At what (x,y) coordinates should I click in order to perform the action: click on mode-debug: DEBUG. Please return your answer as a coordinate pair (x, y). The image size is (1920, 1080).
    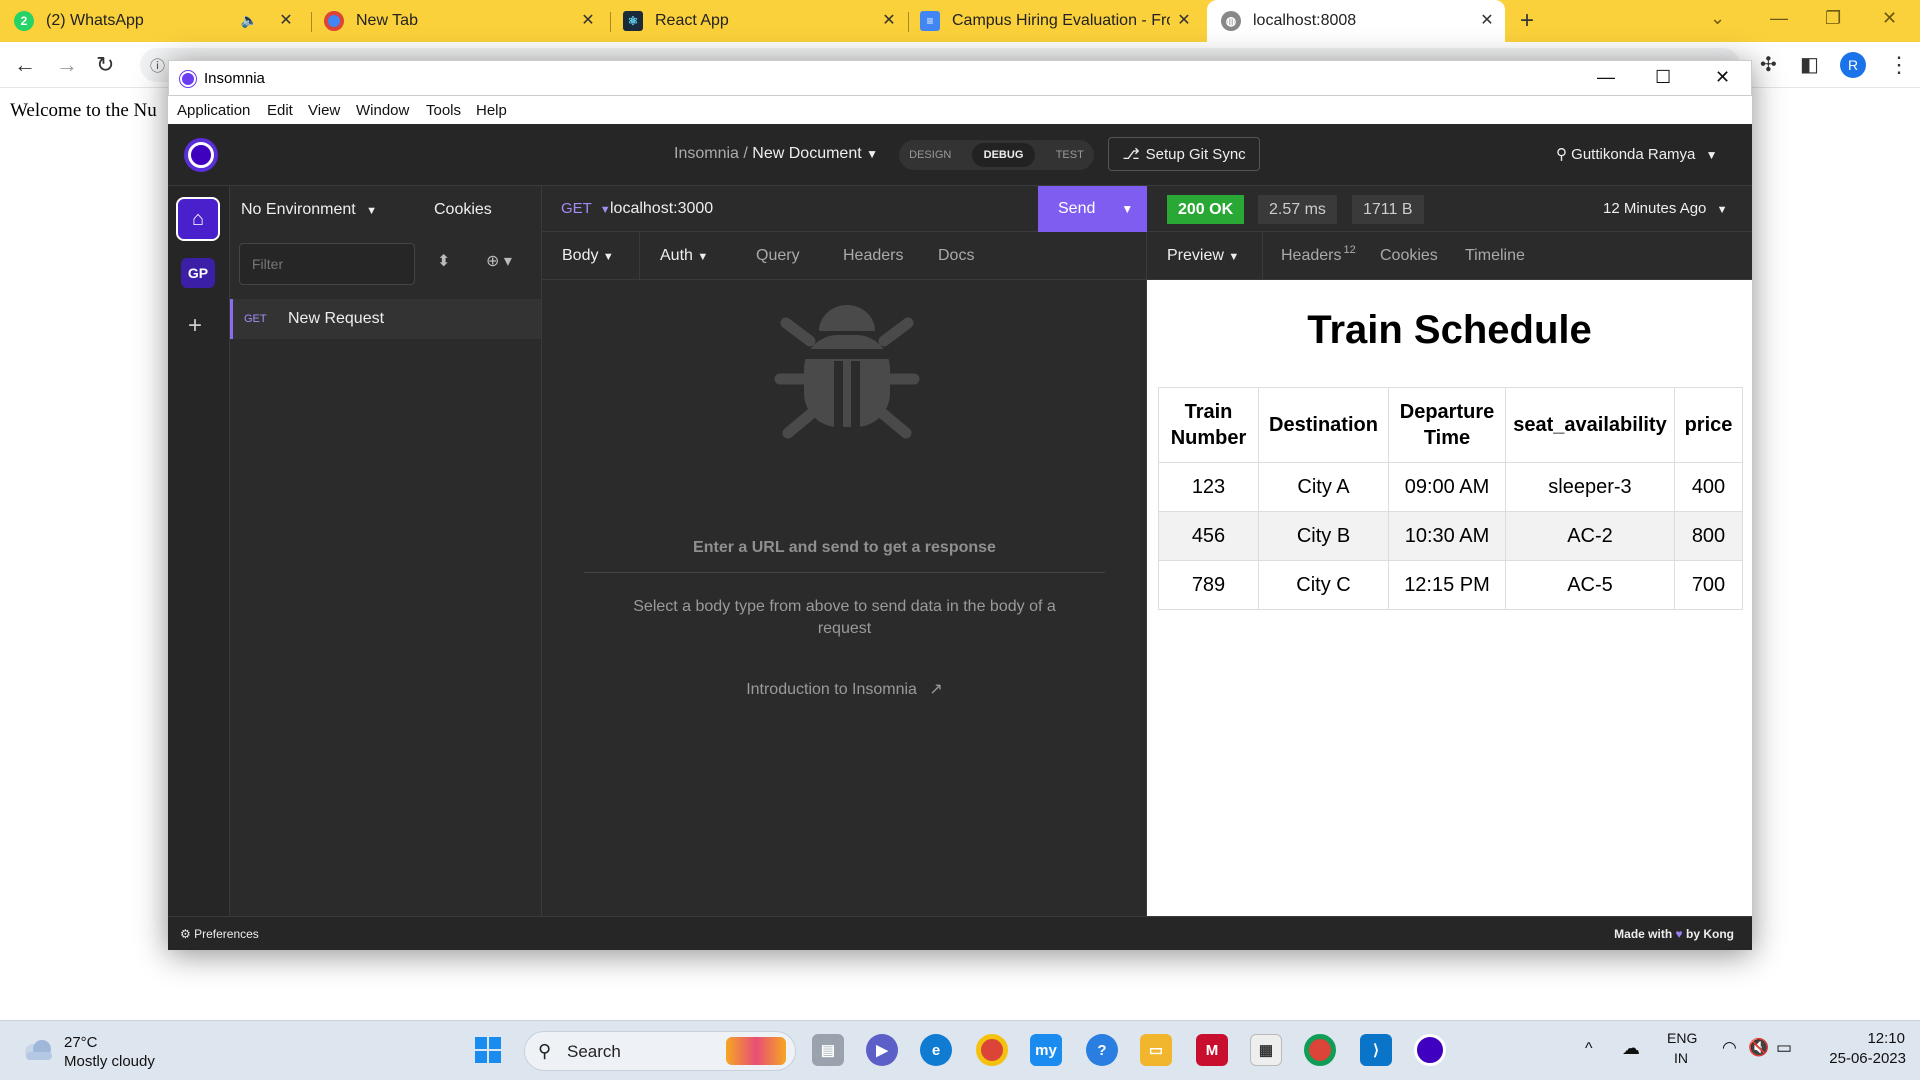
    Looking at the image, I should click on (1003, 155).